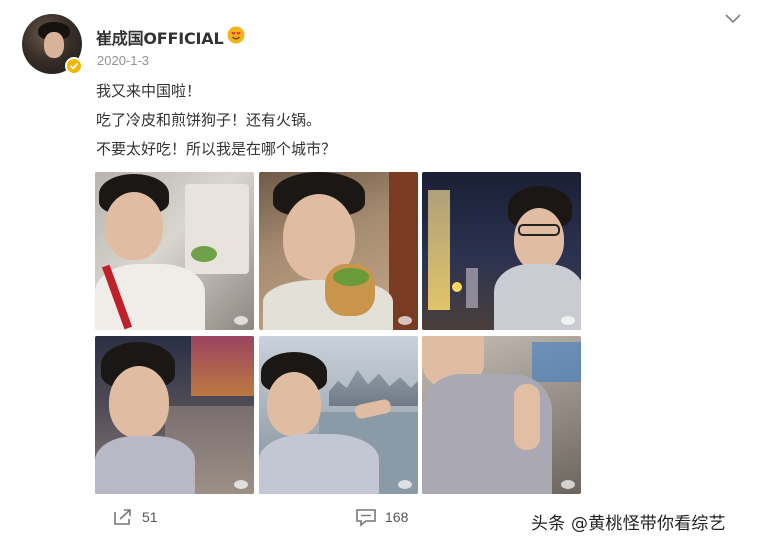 This screenshot has height=546, width=768. What do you see at coordinates (439, 250) in the screenshot?
I see `tower-shape` at bounding box center [439, 250].